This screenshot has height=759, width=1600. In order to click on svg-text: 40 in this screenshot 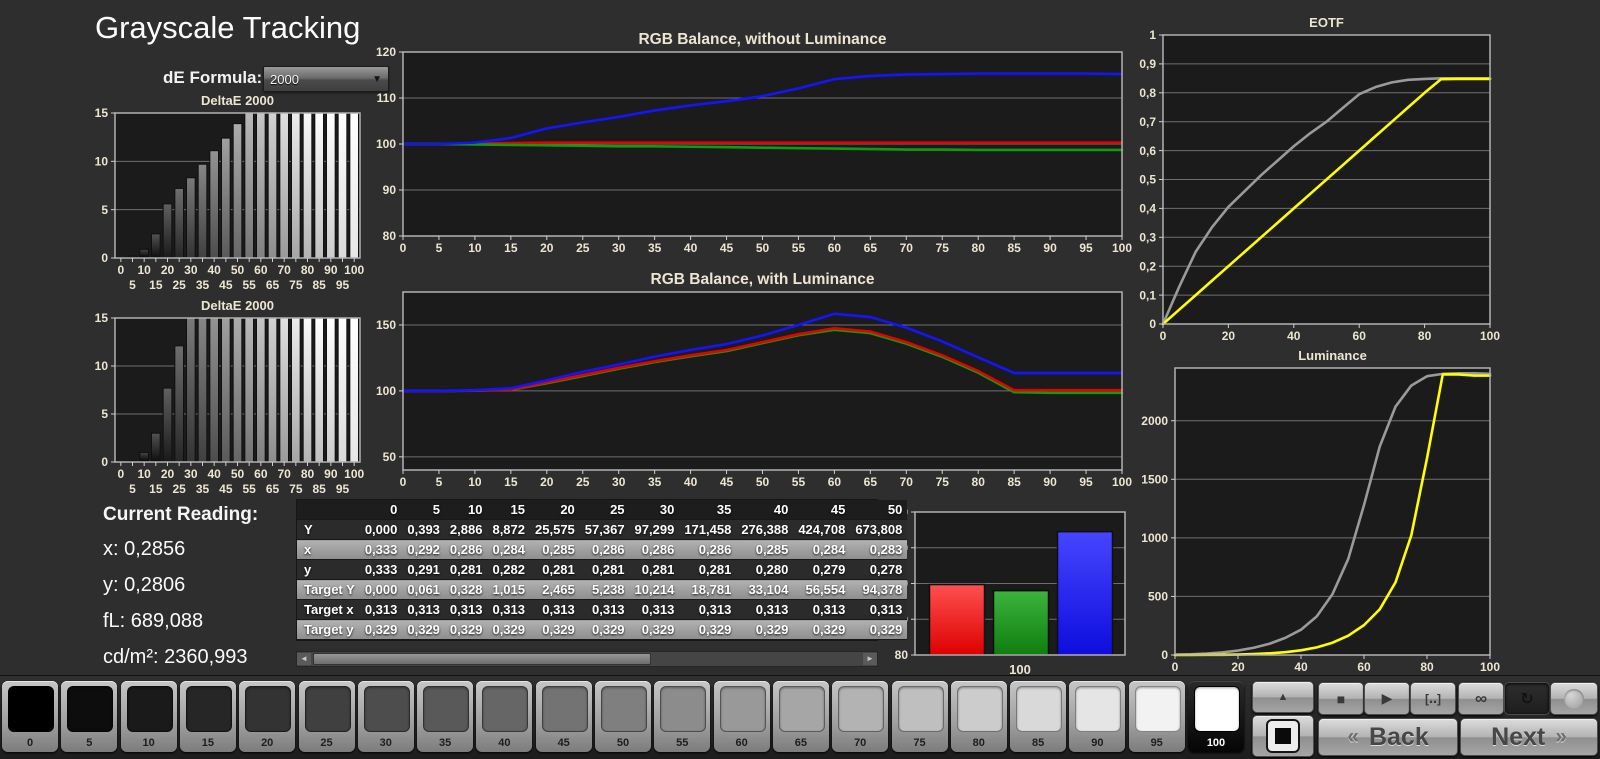, I will do `click(691, 482)`.